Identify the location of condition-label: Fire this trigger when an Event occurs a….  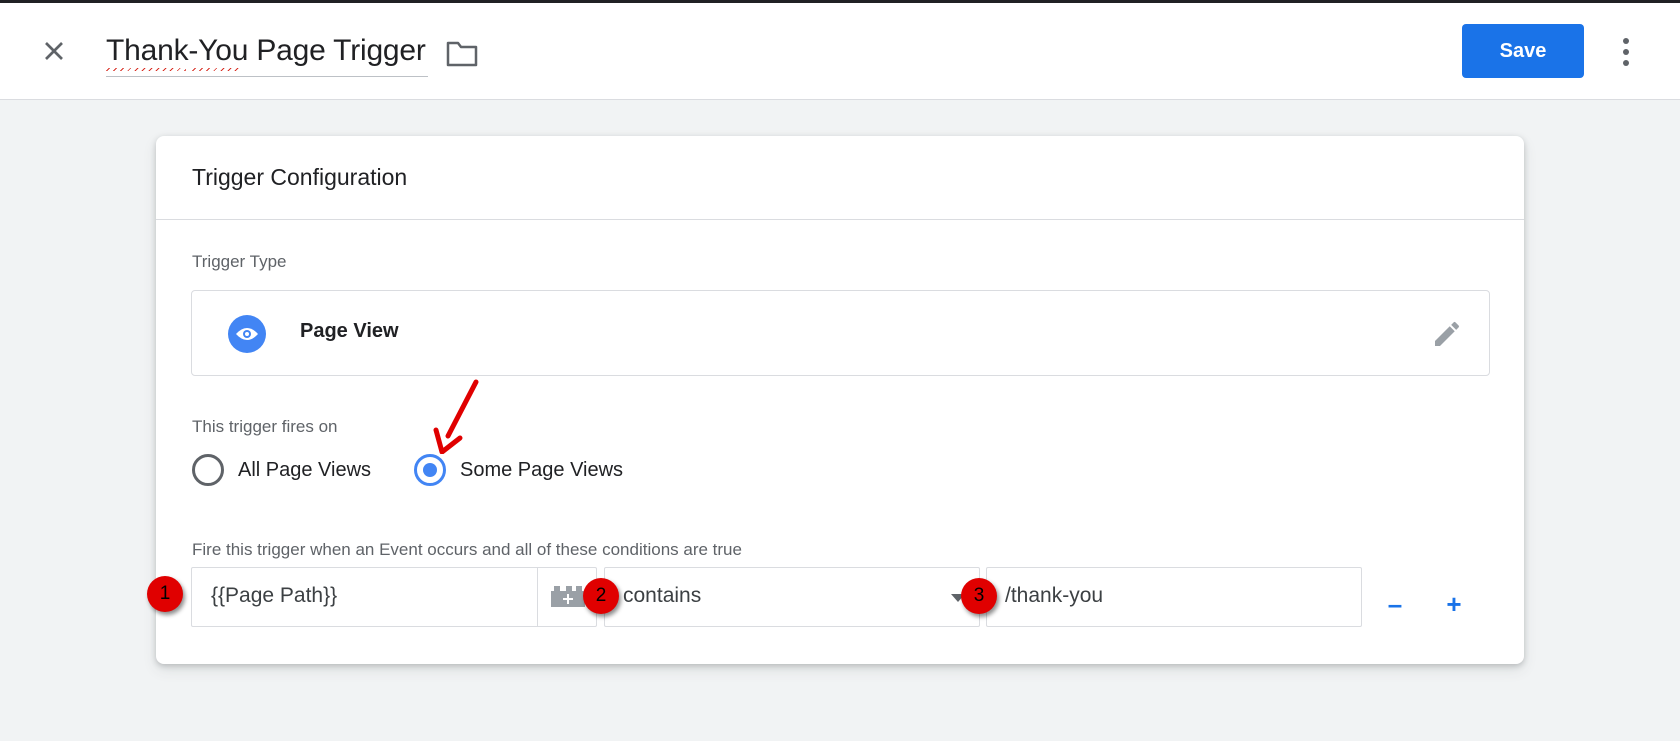
(467, 549).